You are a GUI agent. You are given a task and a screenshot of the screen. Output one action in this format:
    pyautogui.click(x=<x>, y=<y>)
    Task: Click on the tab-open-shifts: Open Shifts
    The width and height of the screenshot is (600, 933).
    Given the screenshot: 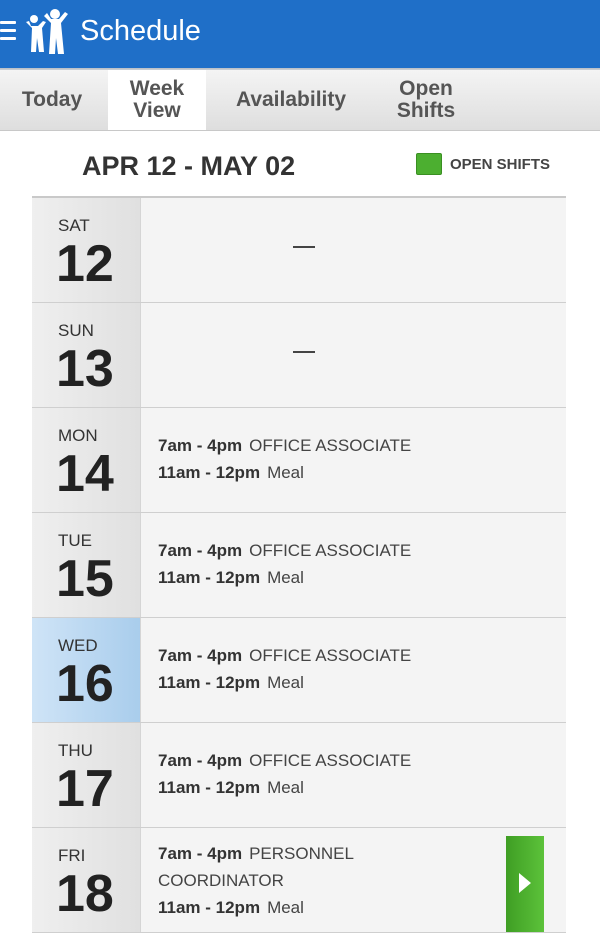 What is the action you would take?
    pyautogui.click(x=426, y=100)
    